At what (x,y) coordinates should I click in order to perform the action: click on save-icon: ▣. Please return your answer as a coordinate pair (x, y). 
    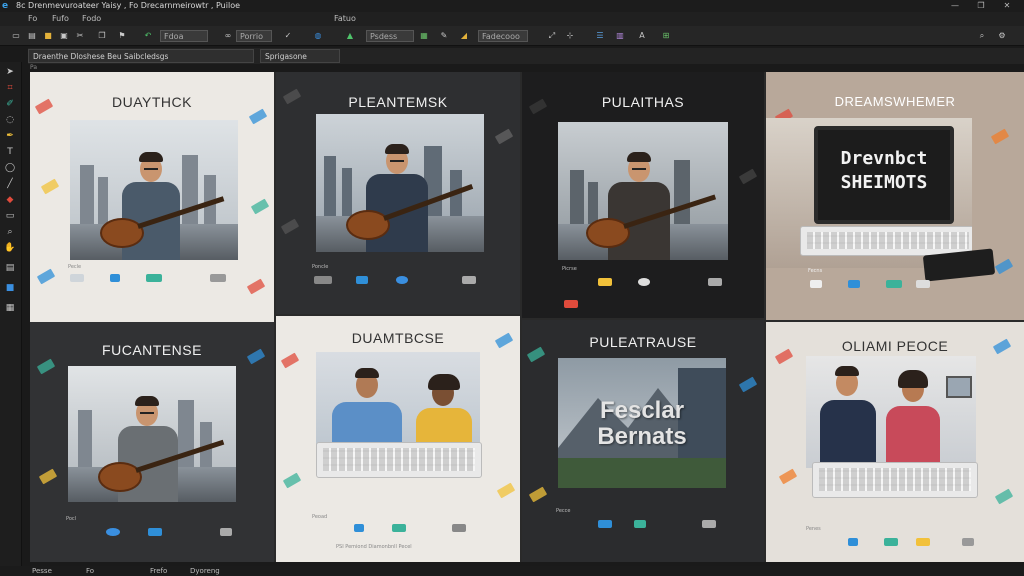
    Looking at the image, I should click on (64, 36).